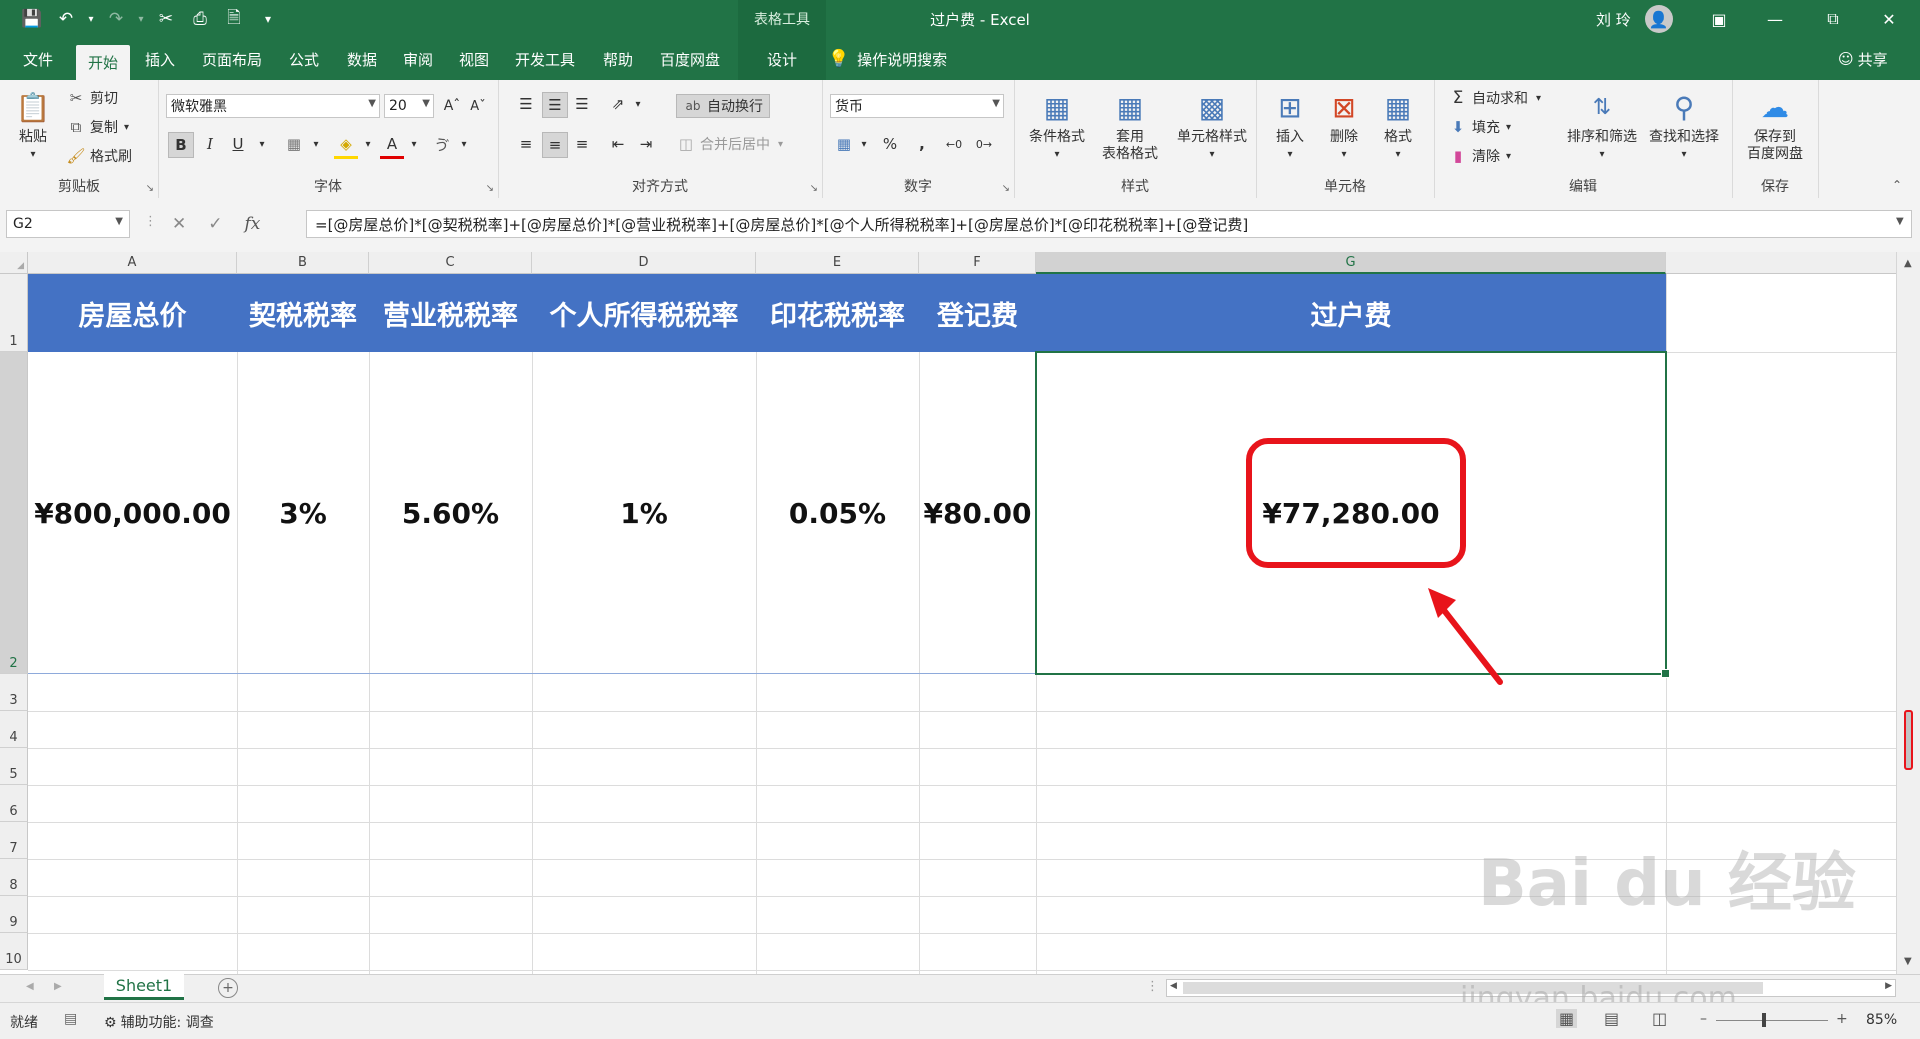 This screenshot has width=1920, height=1039. I want to click on page-layout-view-icon: ▤, so click(1611, 1018).